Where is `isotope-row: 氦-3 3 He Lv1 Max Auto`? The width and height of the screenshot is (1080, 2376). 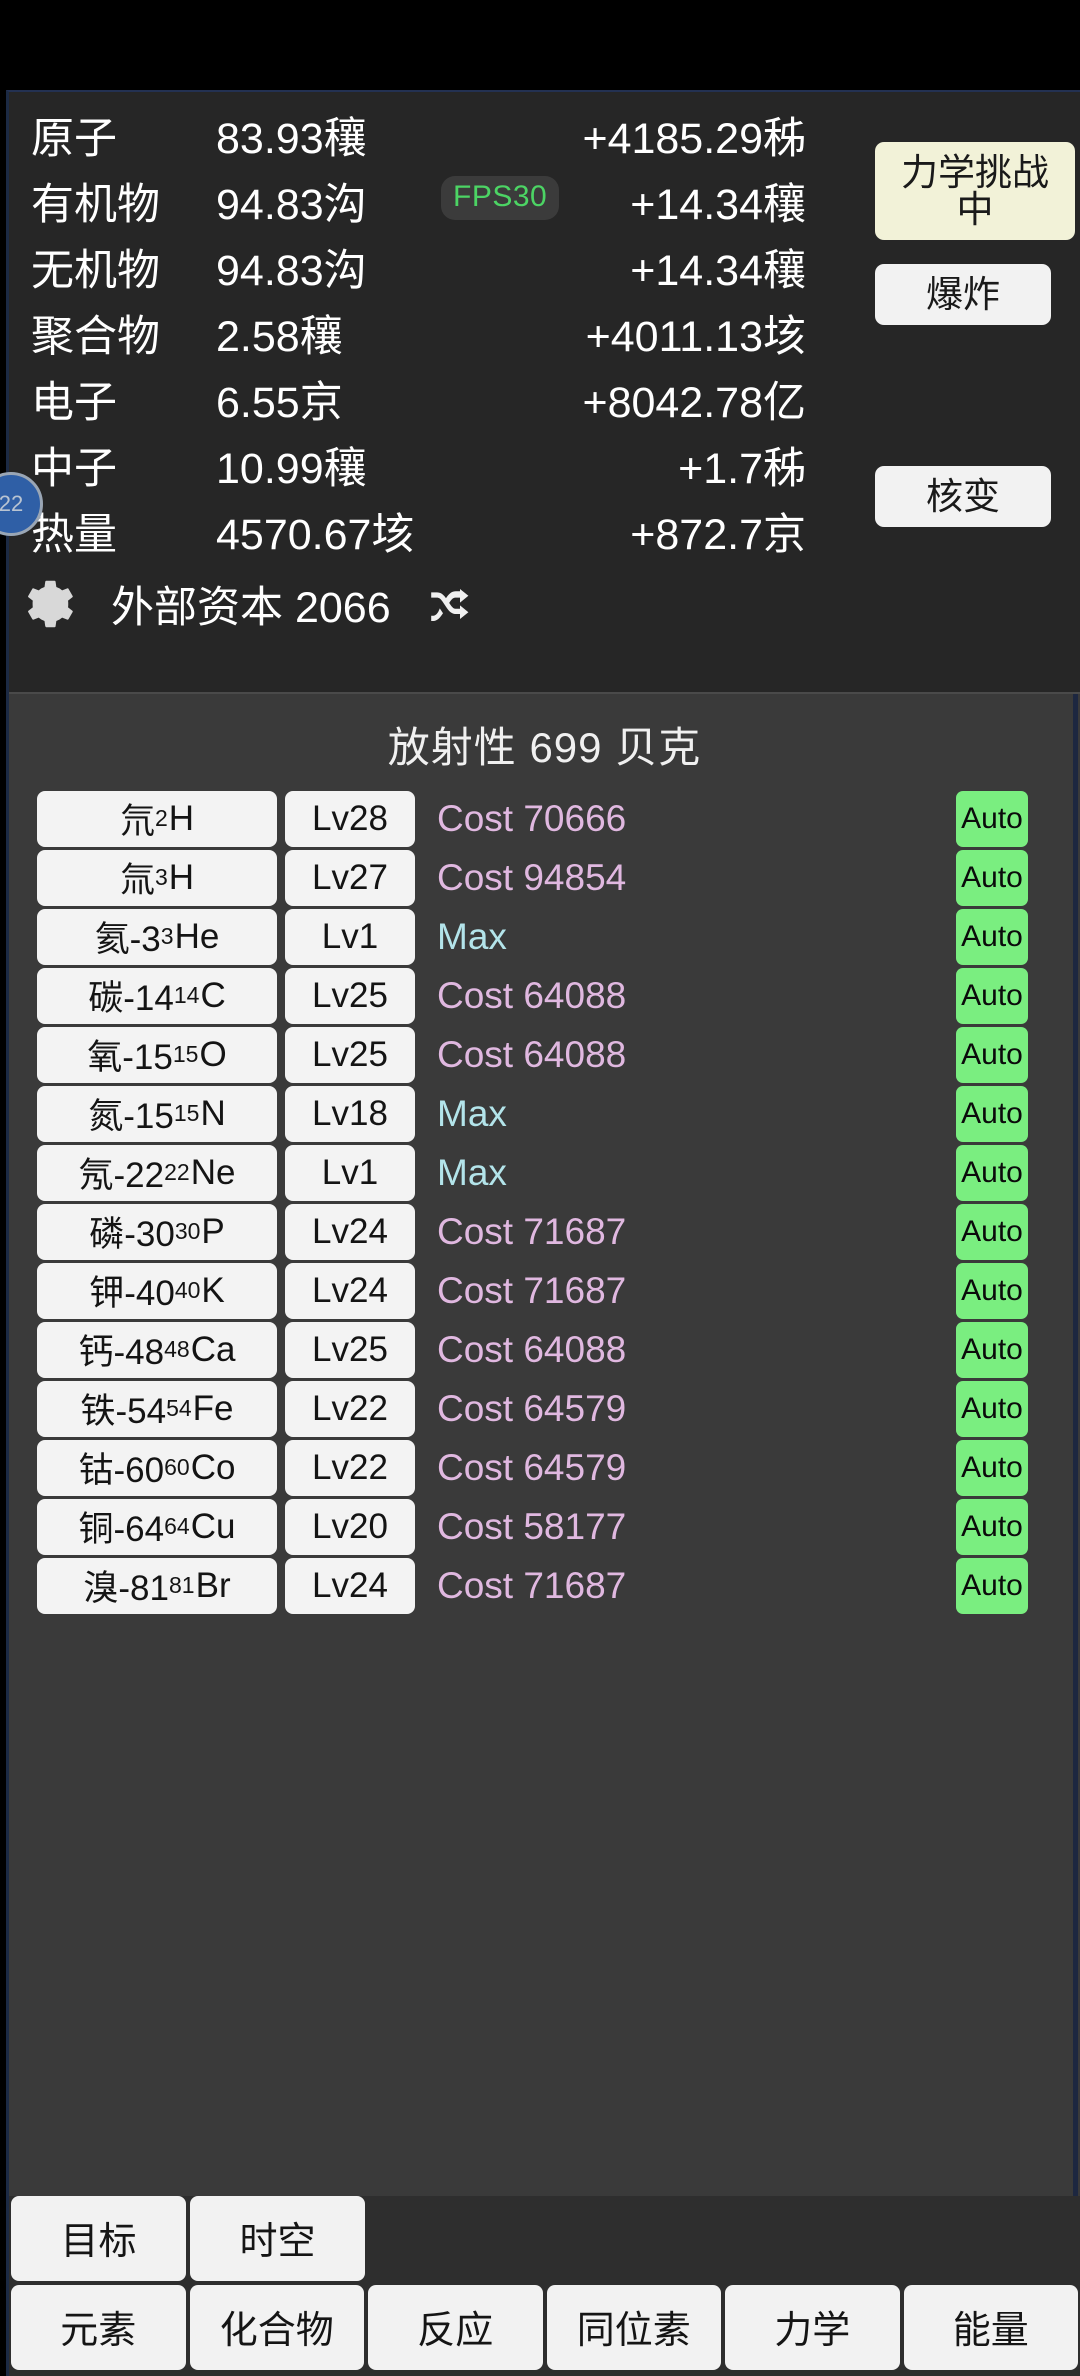 isotope-row: 氦-3 3 He Lv1 Max Auto is located at coordinates (558, 936).